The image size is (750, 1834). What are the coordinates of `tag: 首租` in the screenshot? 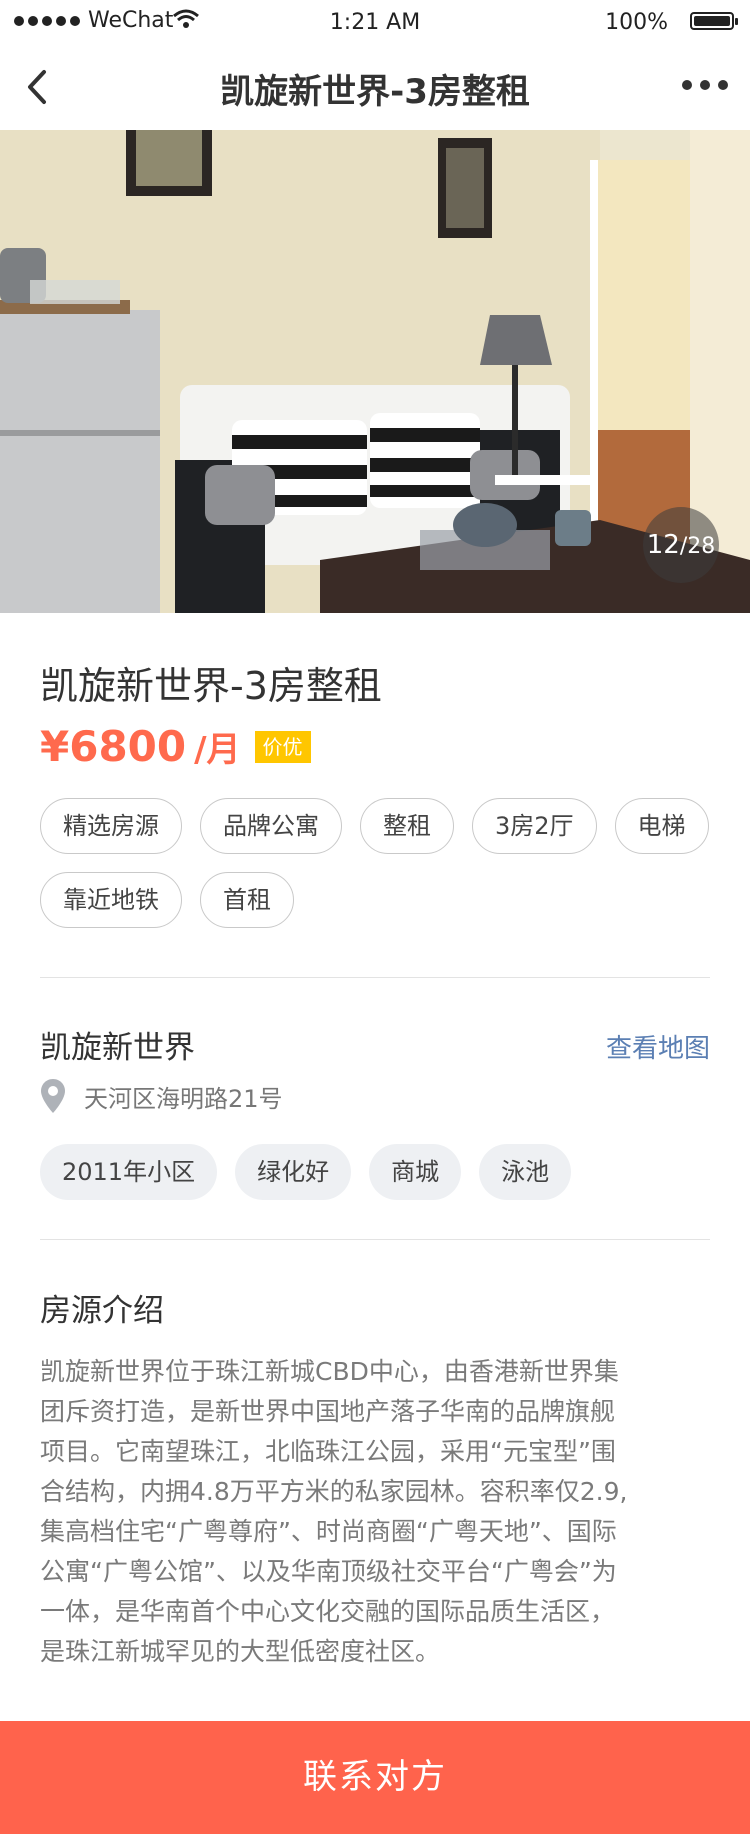 It's located at (247, 900).